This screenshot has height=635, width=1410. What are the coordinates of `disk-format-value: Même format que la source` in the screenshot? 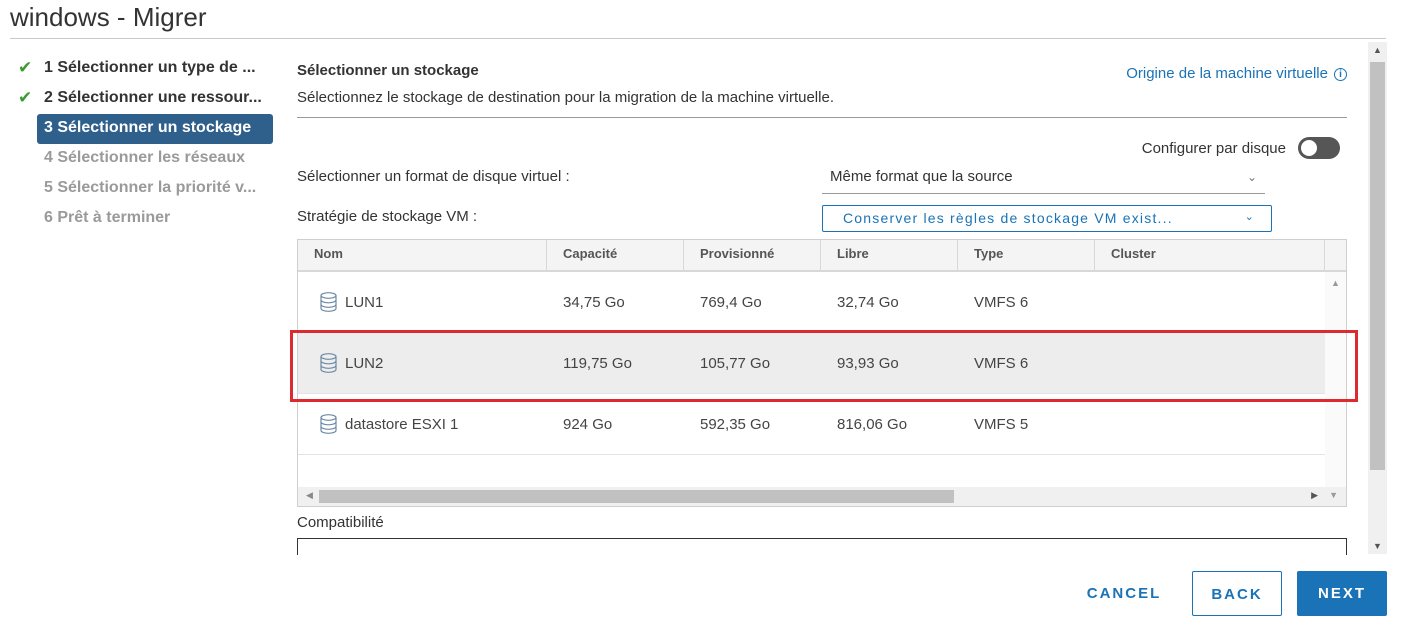 It's located at (921, 176).